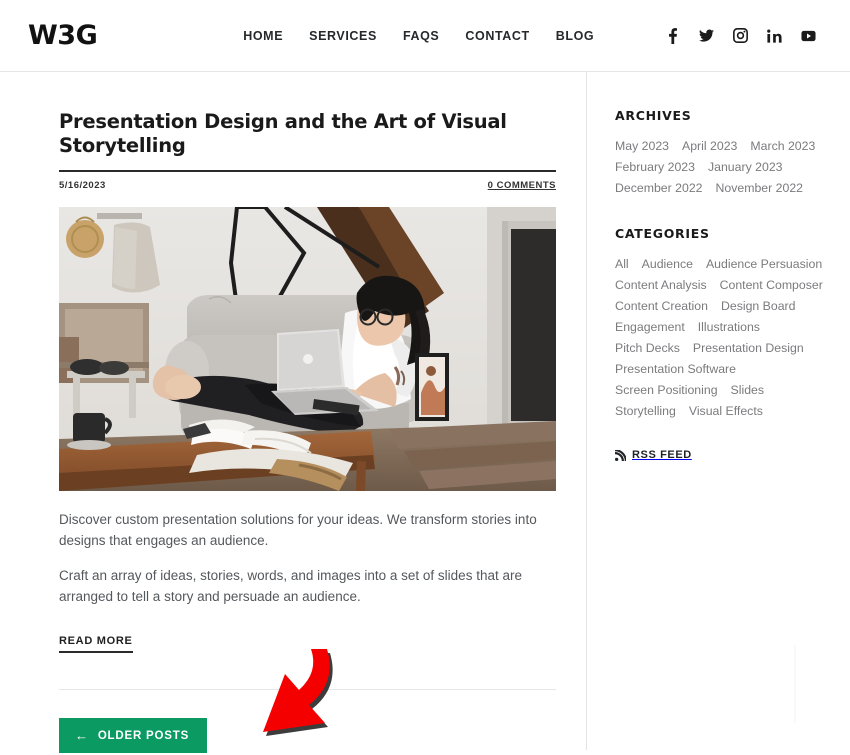  Describe the element at coordinates (343, 36) in the screenshot. I see `nav-item-services: SERVICES` at that location.